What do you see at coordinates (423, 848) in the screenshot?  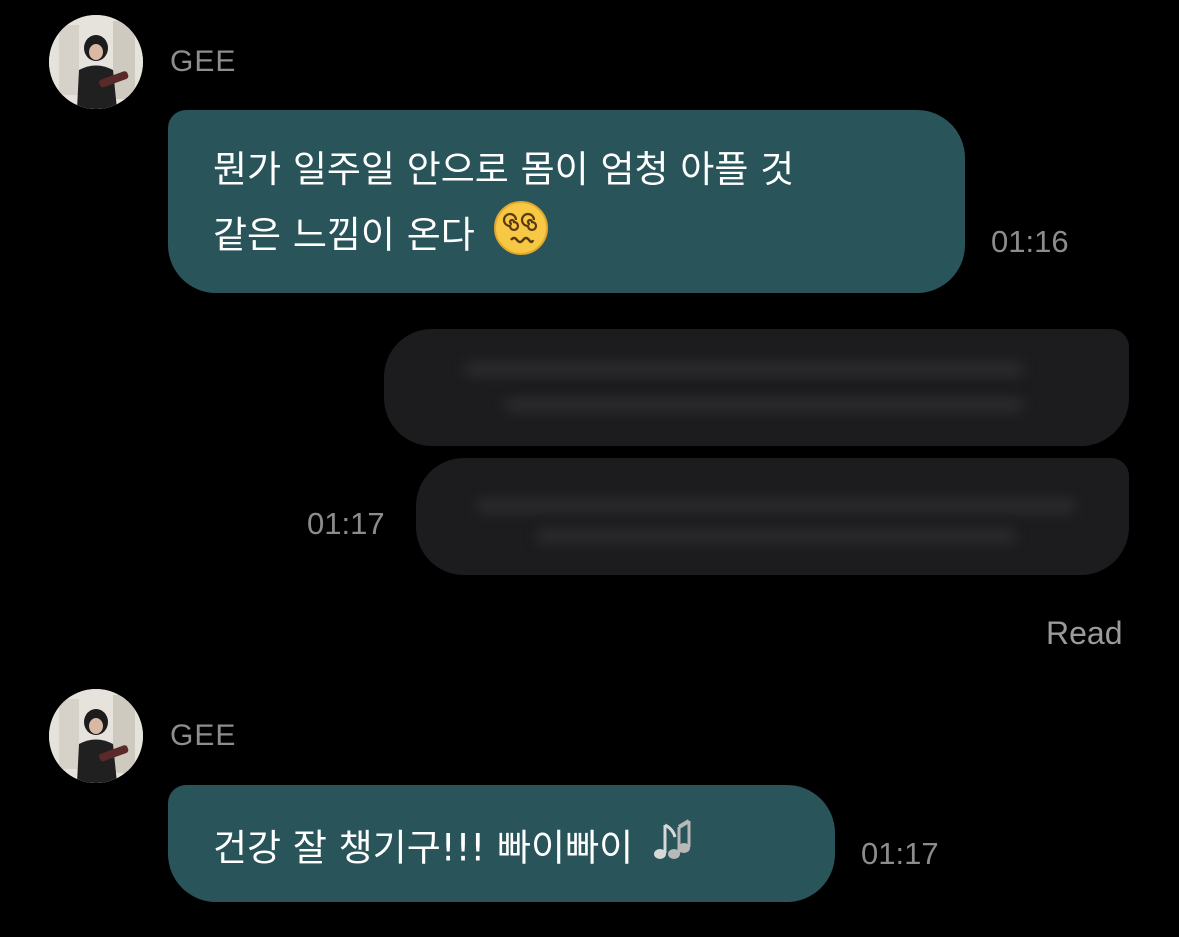 I see `message-text: 건강 잘 챙기구!!! 빠이빠이` at bounding box center [423, 848].